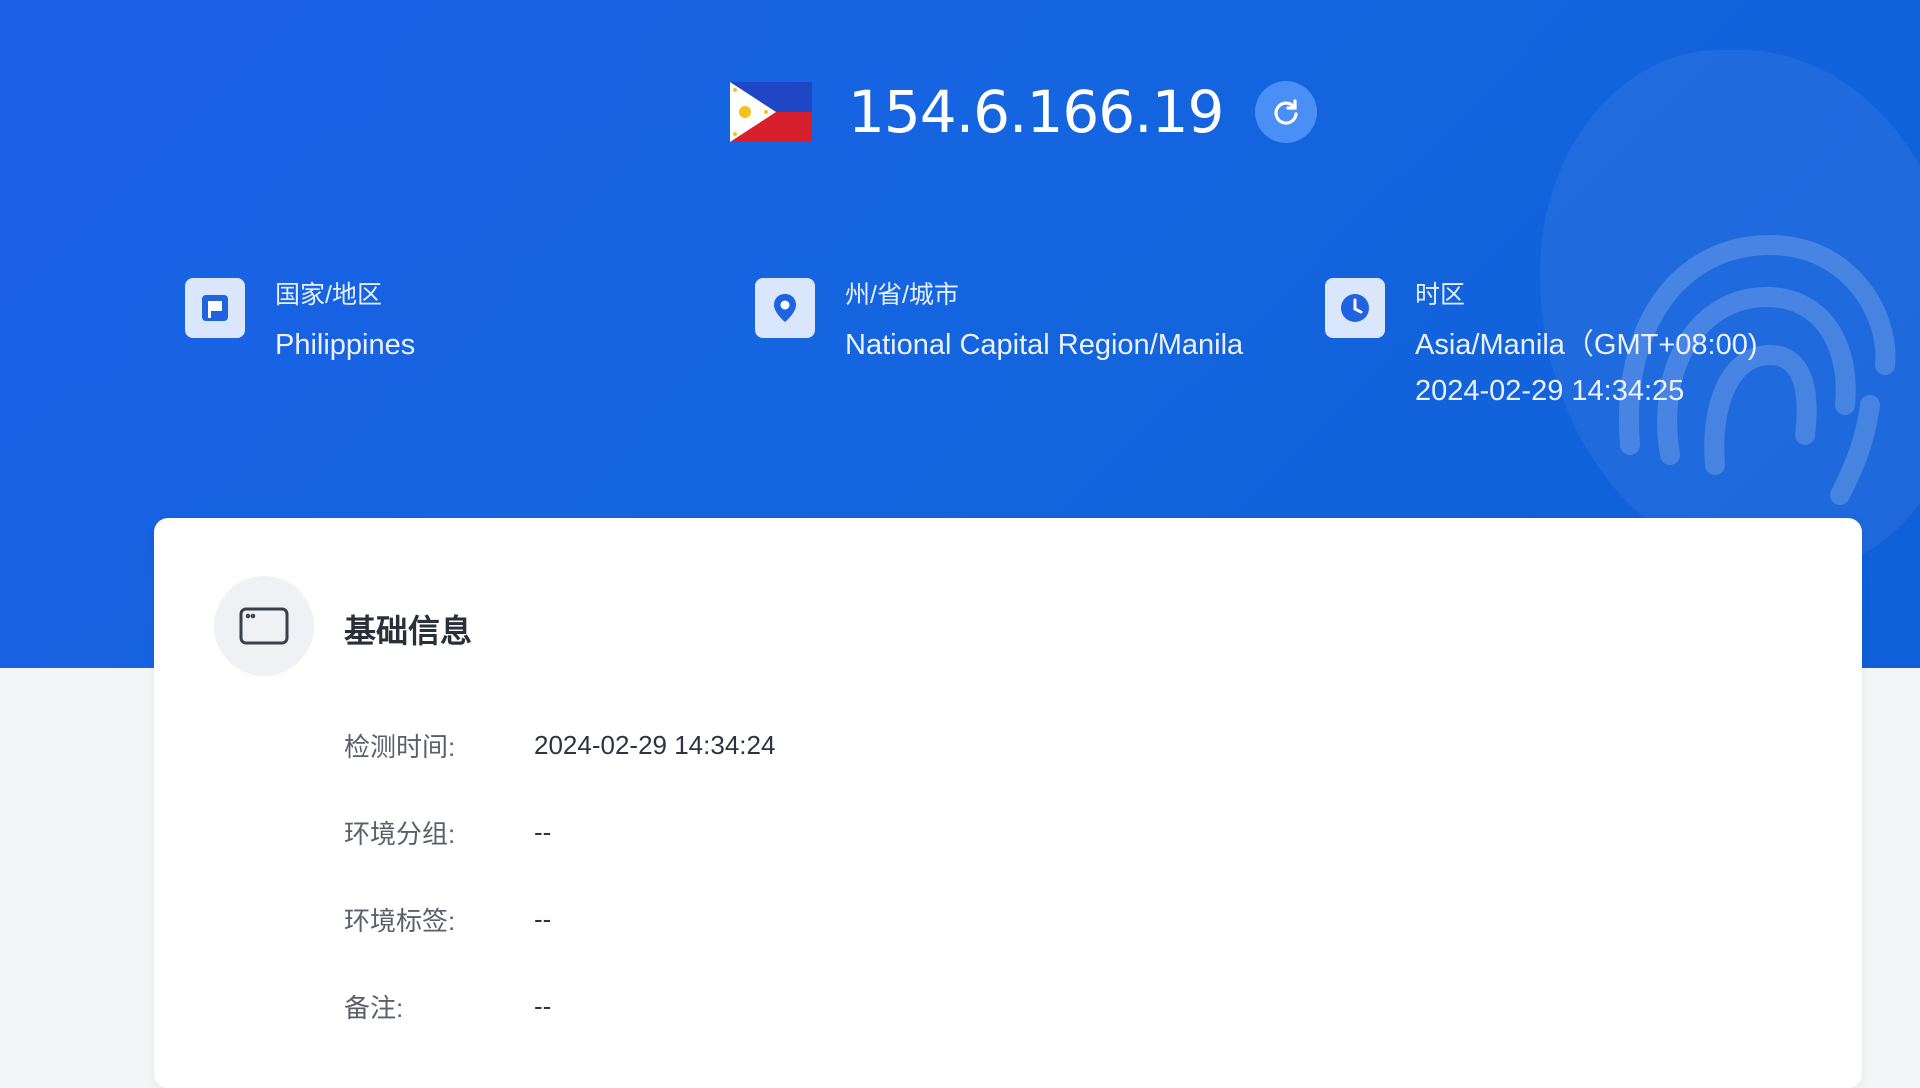 The image size is (1920, 1088). I want to click on refresh-icon, so click(1286, 112).